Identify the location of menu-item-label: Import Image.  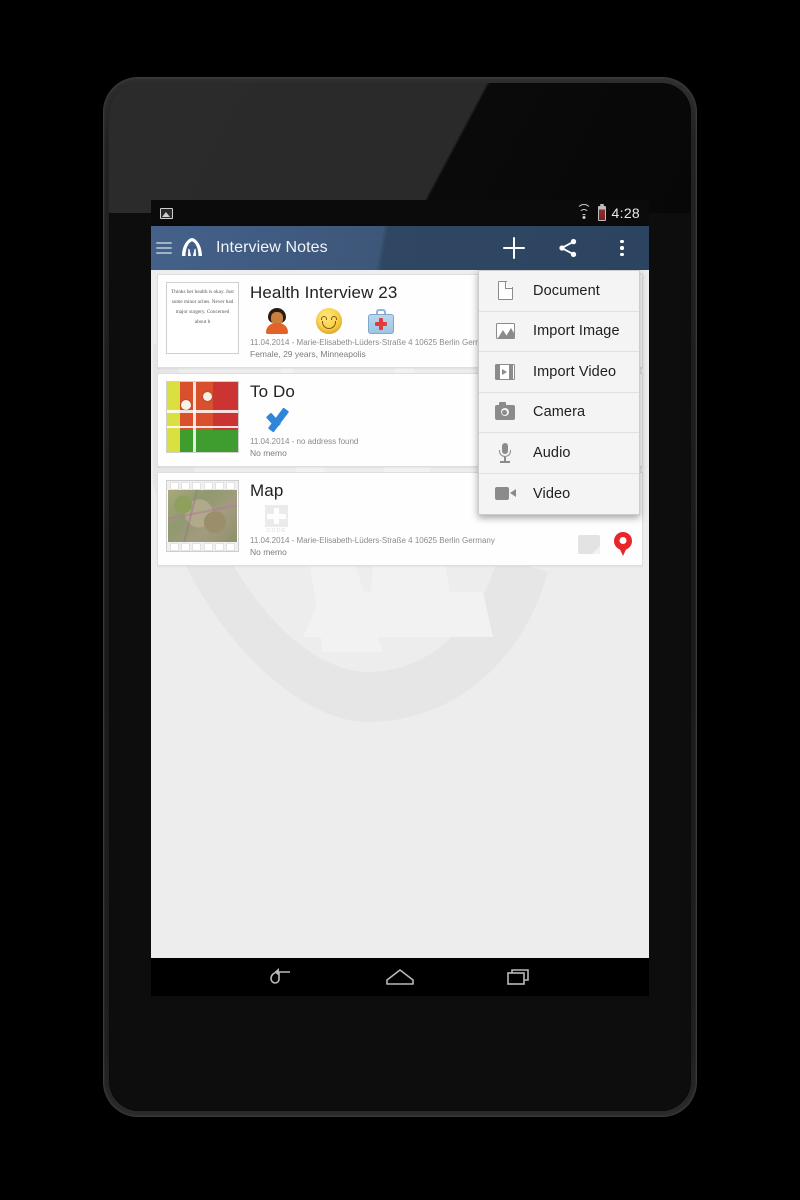
(576, 331).